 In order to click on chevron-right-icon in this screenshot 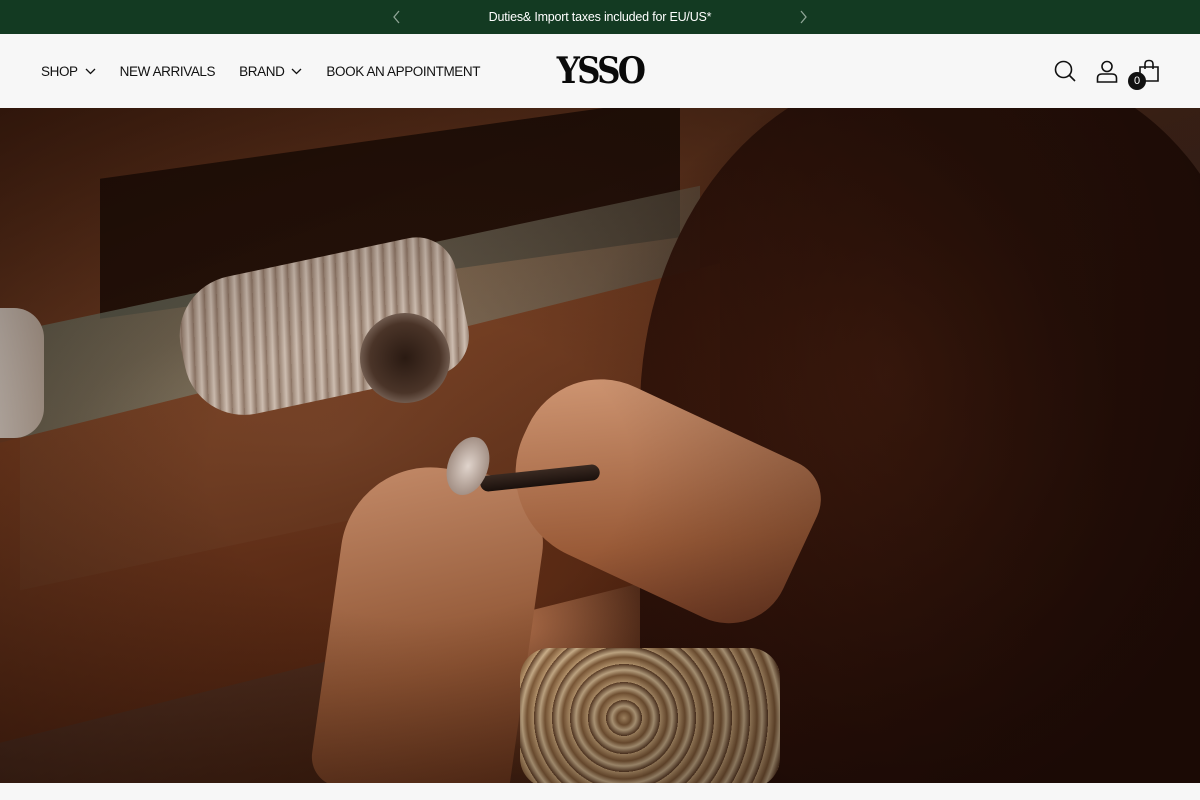, I will do `click(803, 17)`.